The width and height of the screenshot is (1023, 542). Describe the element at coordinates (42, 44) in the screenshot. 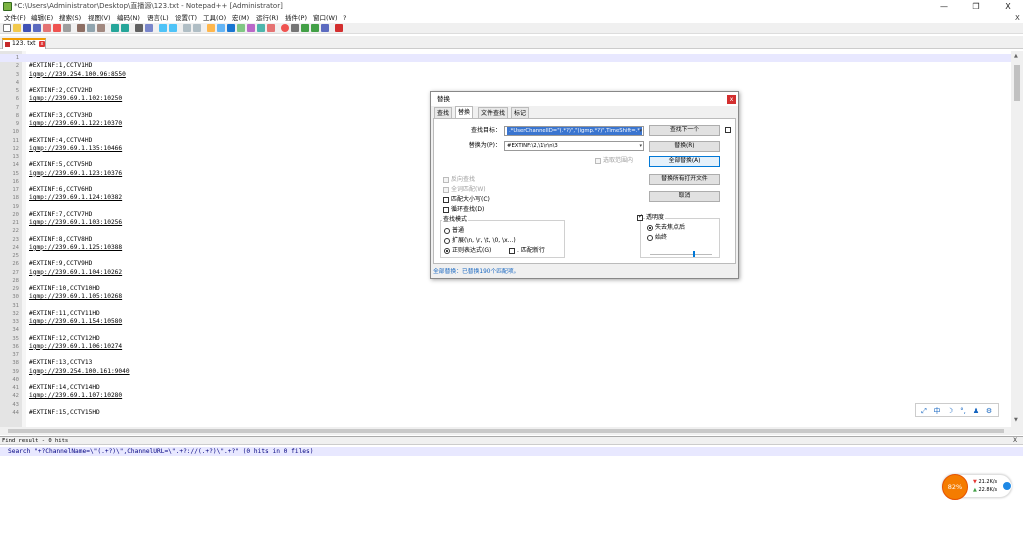

I see `tab-close-icon: x` at that location.